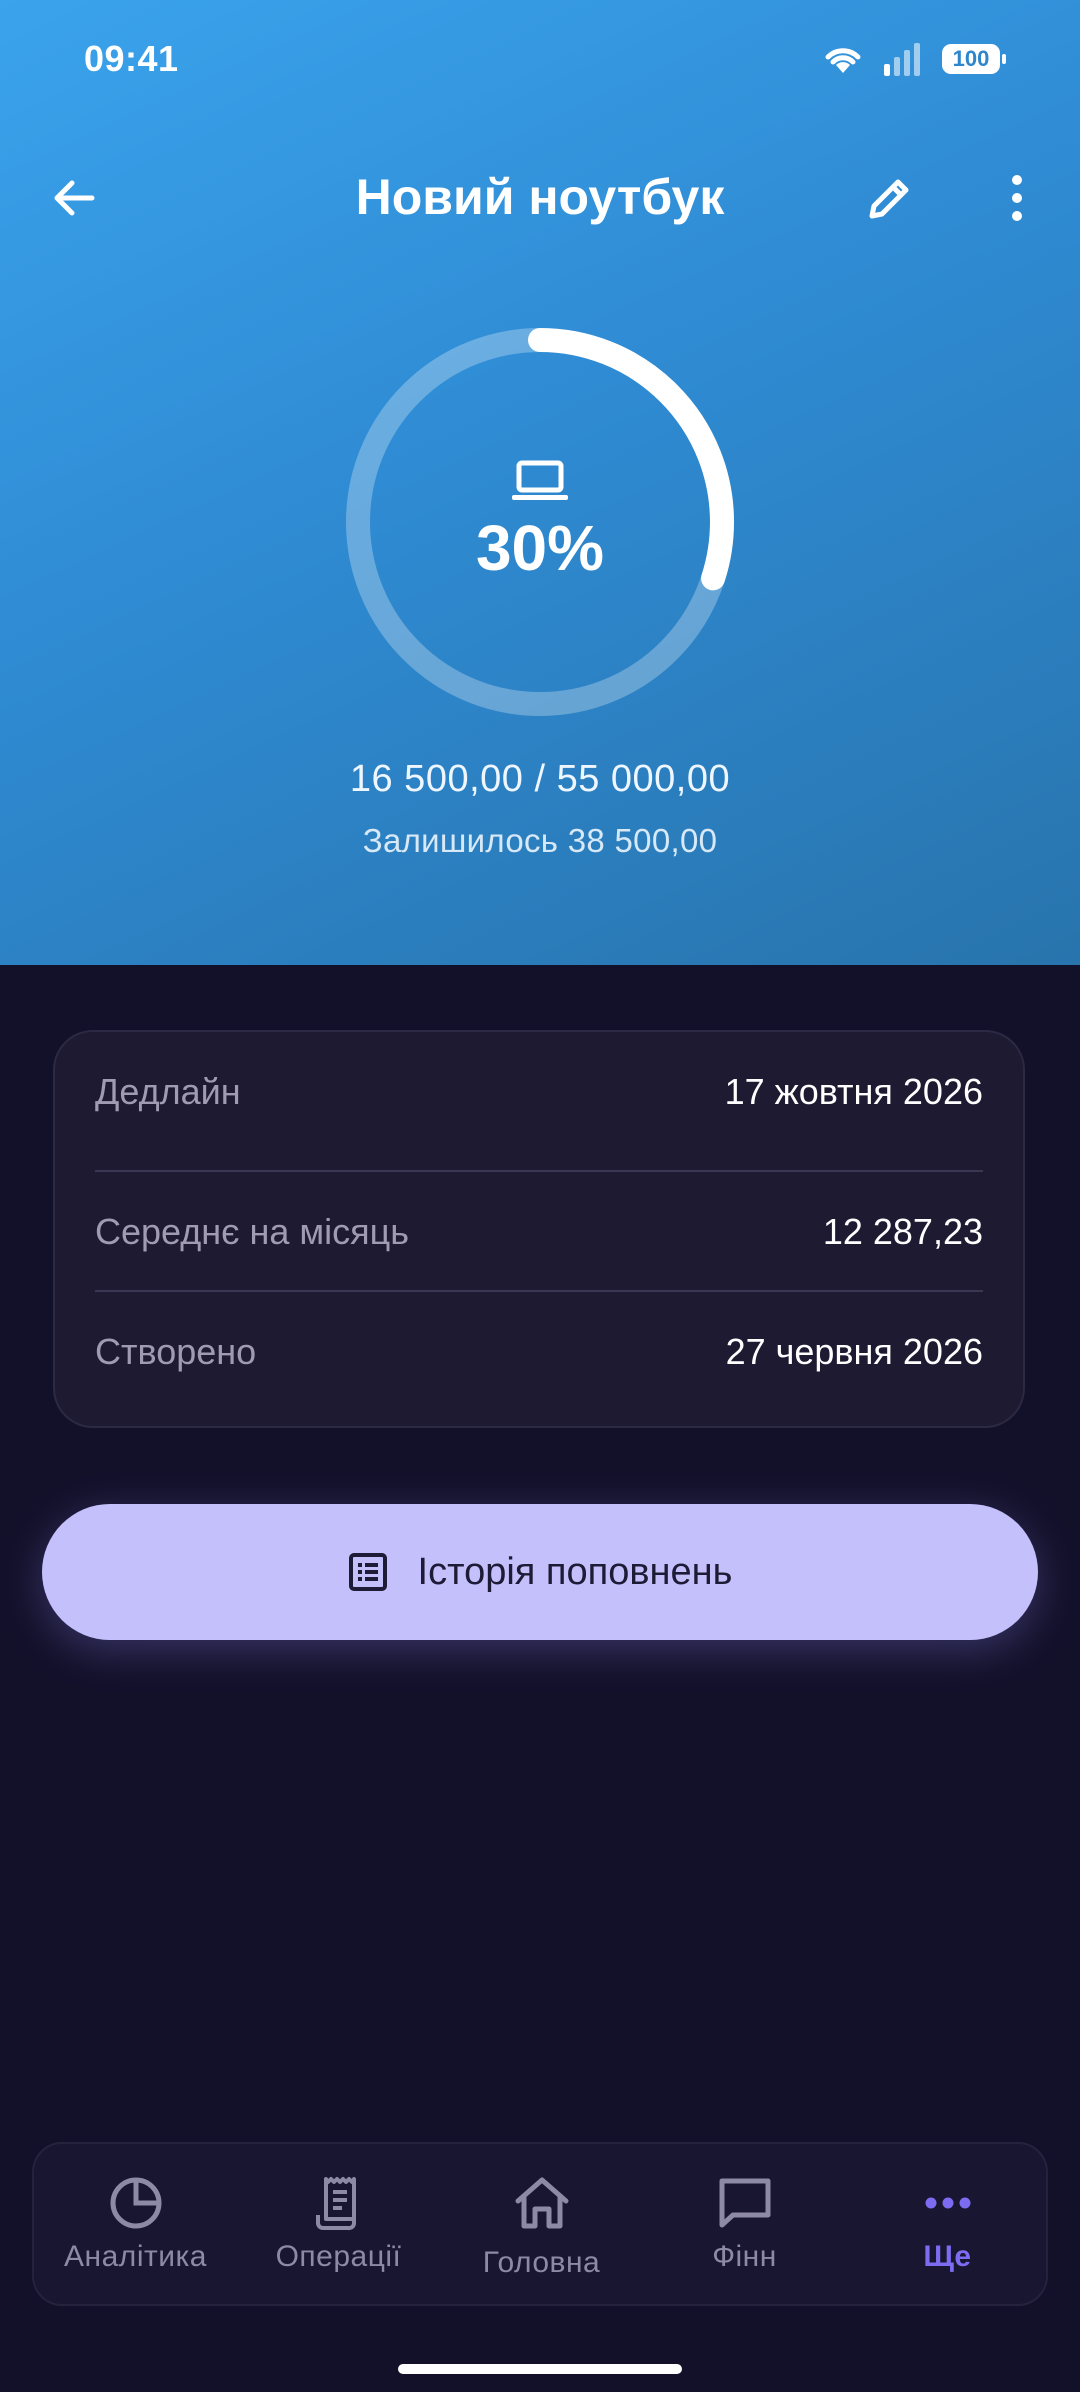 This screenshot has width=1080, height=2392. Describe the element at coordinates (335, 2204) in the screenshot. I see `receipt-icon` at that location.